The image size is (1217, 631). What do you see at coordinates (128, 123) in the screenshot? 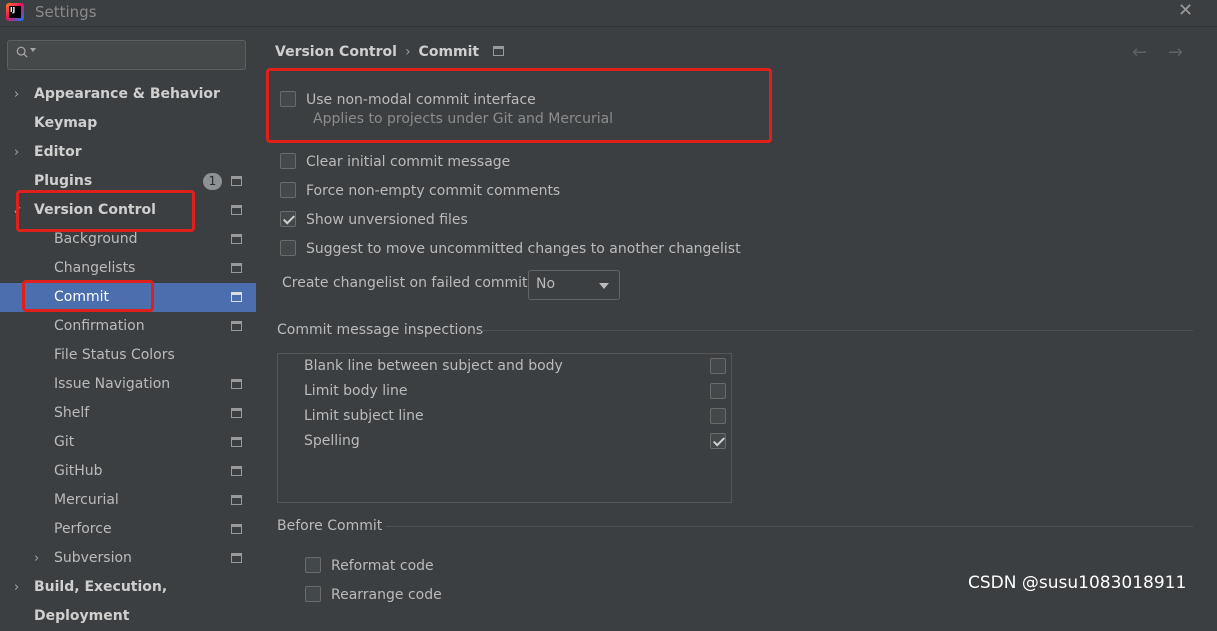
I see `sidebar-item-keymap: Keymap` at bounding box center [128, 123].